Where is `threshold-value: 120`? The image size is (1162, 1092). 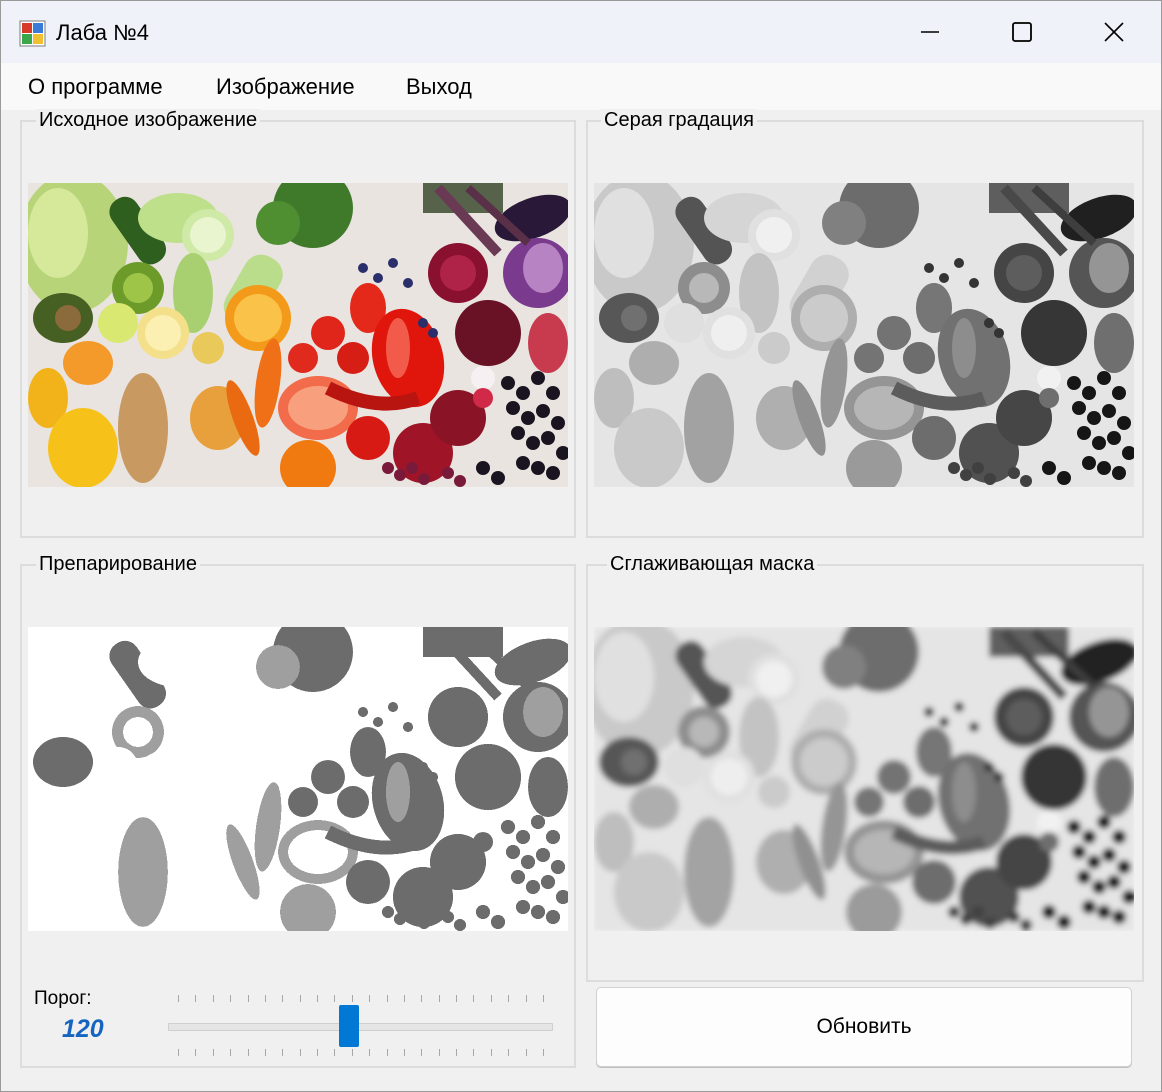 threshold-value: 120 is located at coordinates (83, 1029).